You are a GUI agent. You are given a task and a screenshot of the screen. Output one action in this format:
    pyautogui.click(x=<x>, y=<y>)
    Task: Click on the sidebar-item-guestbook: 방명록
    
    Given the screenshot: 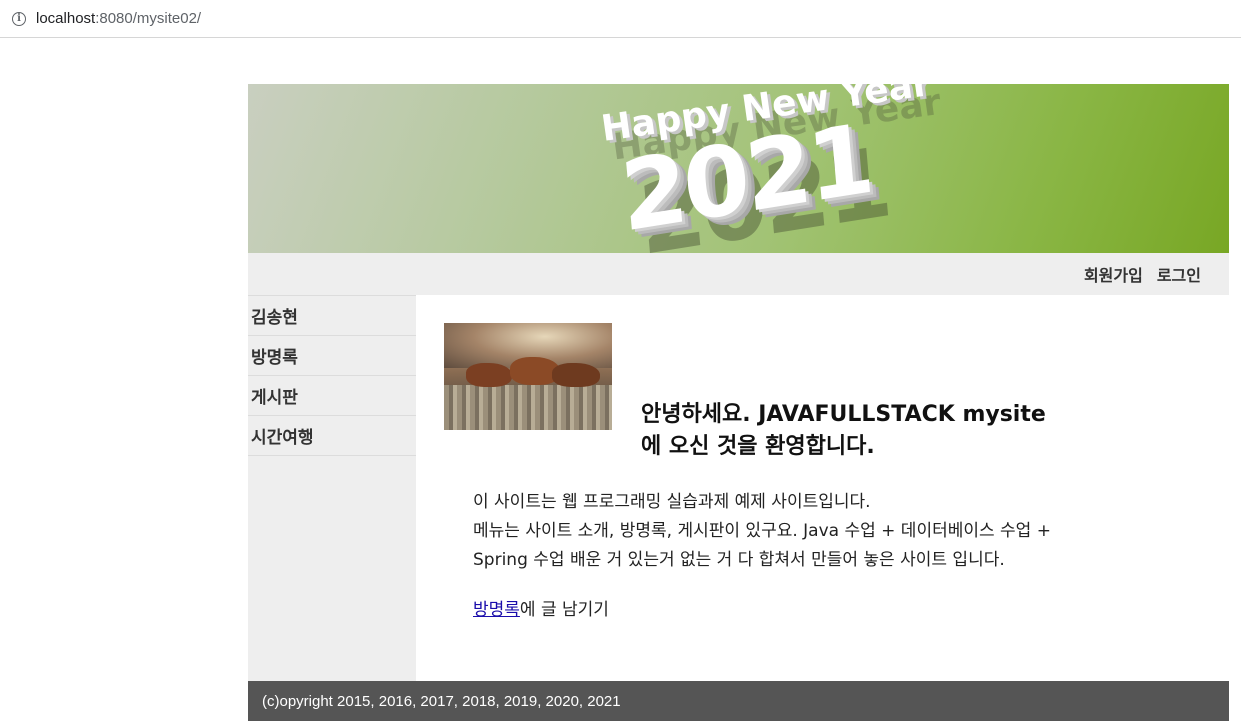 What is the action you would take?
    pyautogui.click(x=332, y=356)
    